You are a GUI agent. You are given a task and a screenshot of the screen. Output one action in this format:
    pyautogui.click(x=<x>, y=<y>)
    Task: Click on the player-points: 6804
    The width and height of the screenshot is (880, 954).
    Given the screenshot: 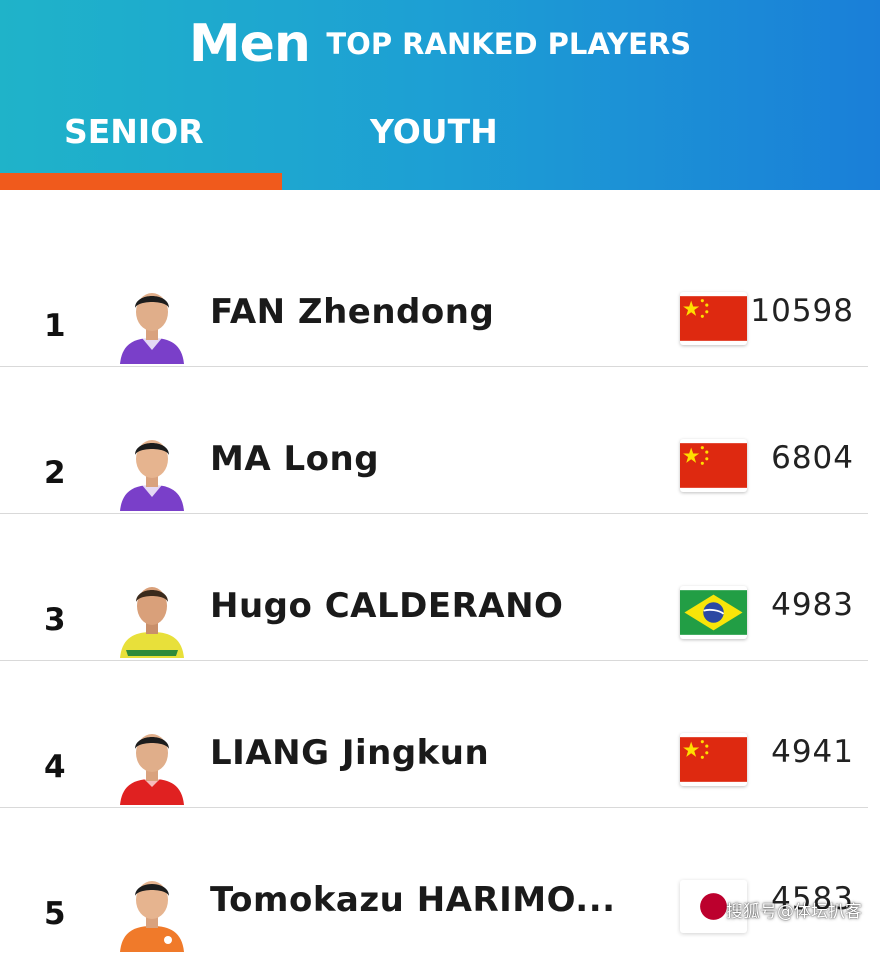 What is the action you would take?
    pyautogui.click(x=812, y=458)
    